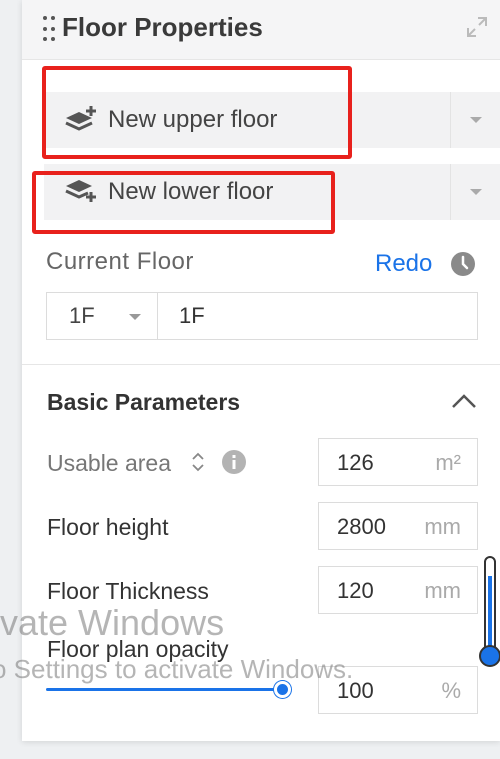  I want to click on new-upper-floor-dropdown, so click(475, 120).